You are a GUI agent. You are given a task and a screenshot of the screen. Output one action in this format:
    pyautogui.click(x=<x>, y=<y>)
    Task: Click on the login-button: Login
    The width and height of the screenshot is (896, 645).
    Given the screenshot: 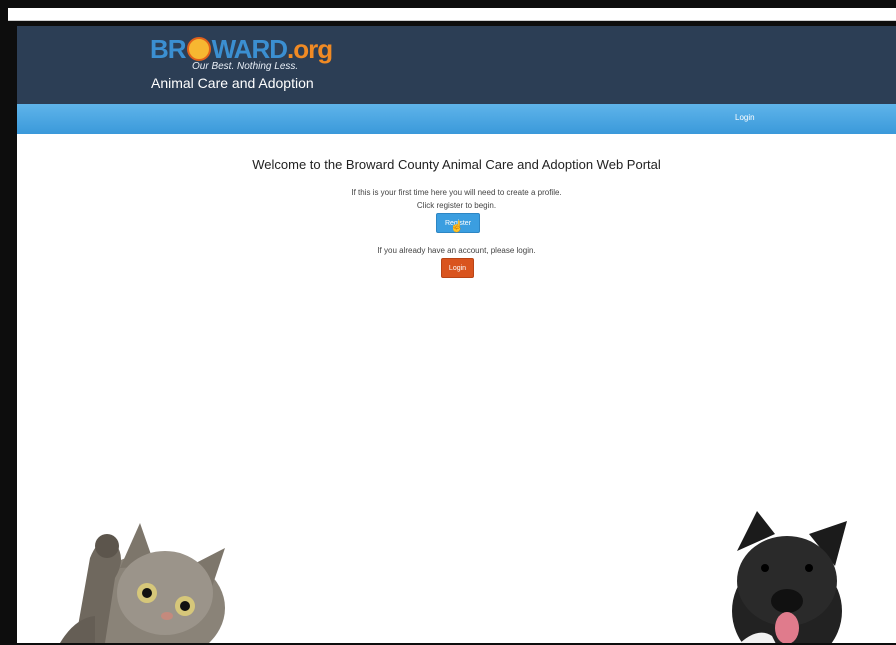 What is the action you would take?
    pyautogui.click(x=457, y=268)
    